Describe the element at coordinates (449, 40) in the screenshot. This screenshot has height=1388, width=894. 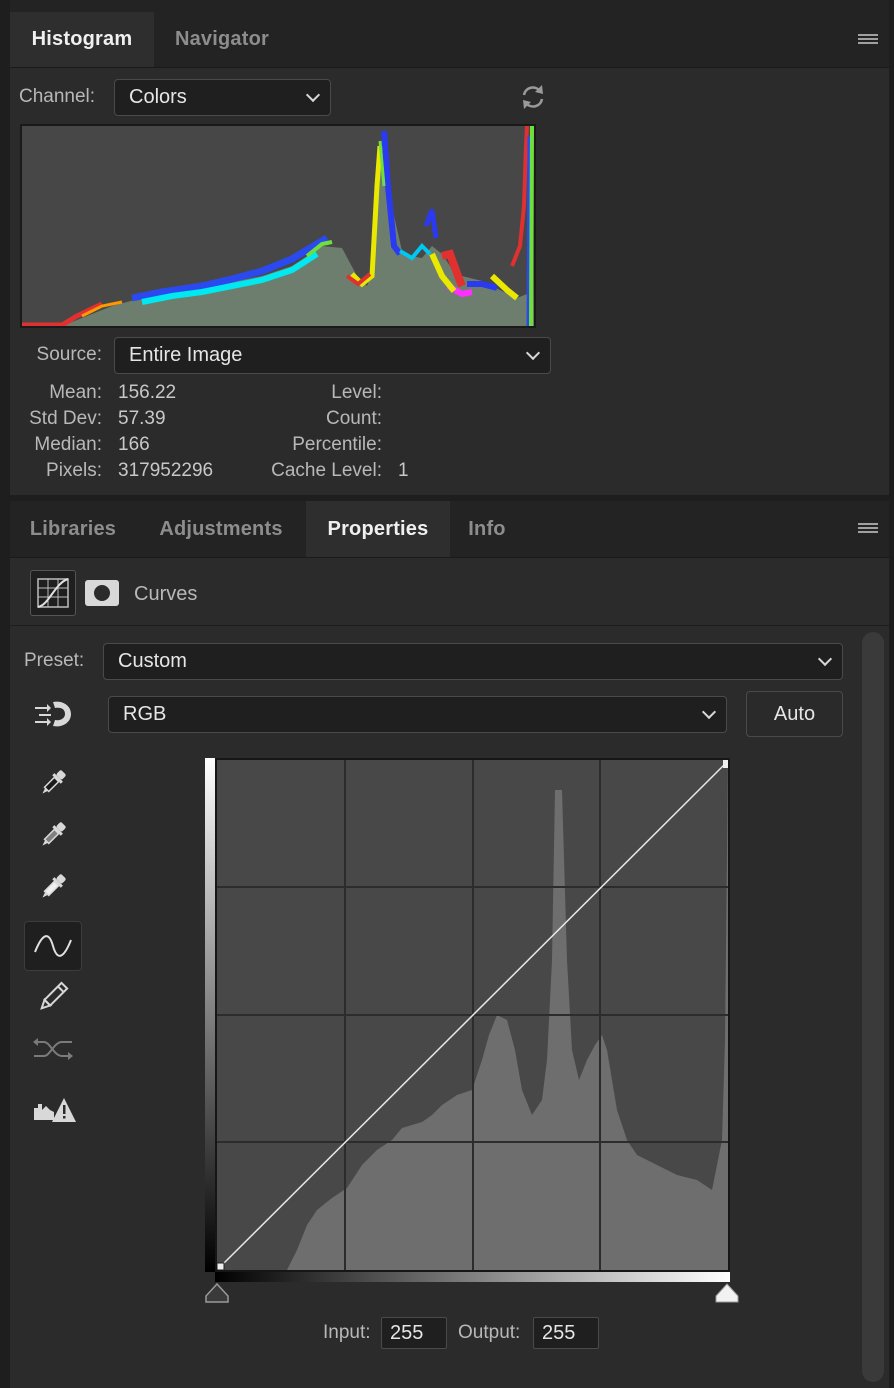
I see `histogram-tabbar: Histogram Navigator` at that location.